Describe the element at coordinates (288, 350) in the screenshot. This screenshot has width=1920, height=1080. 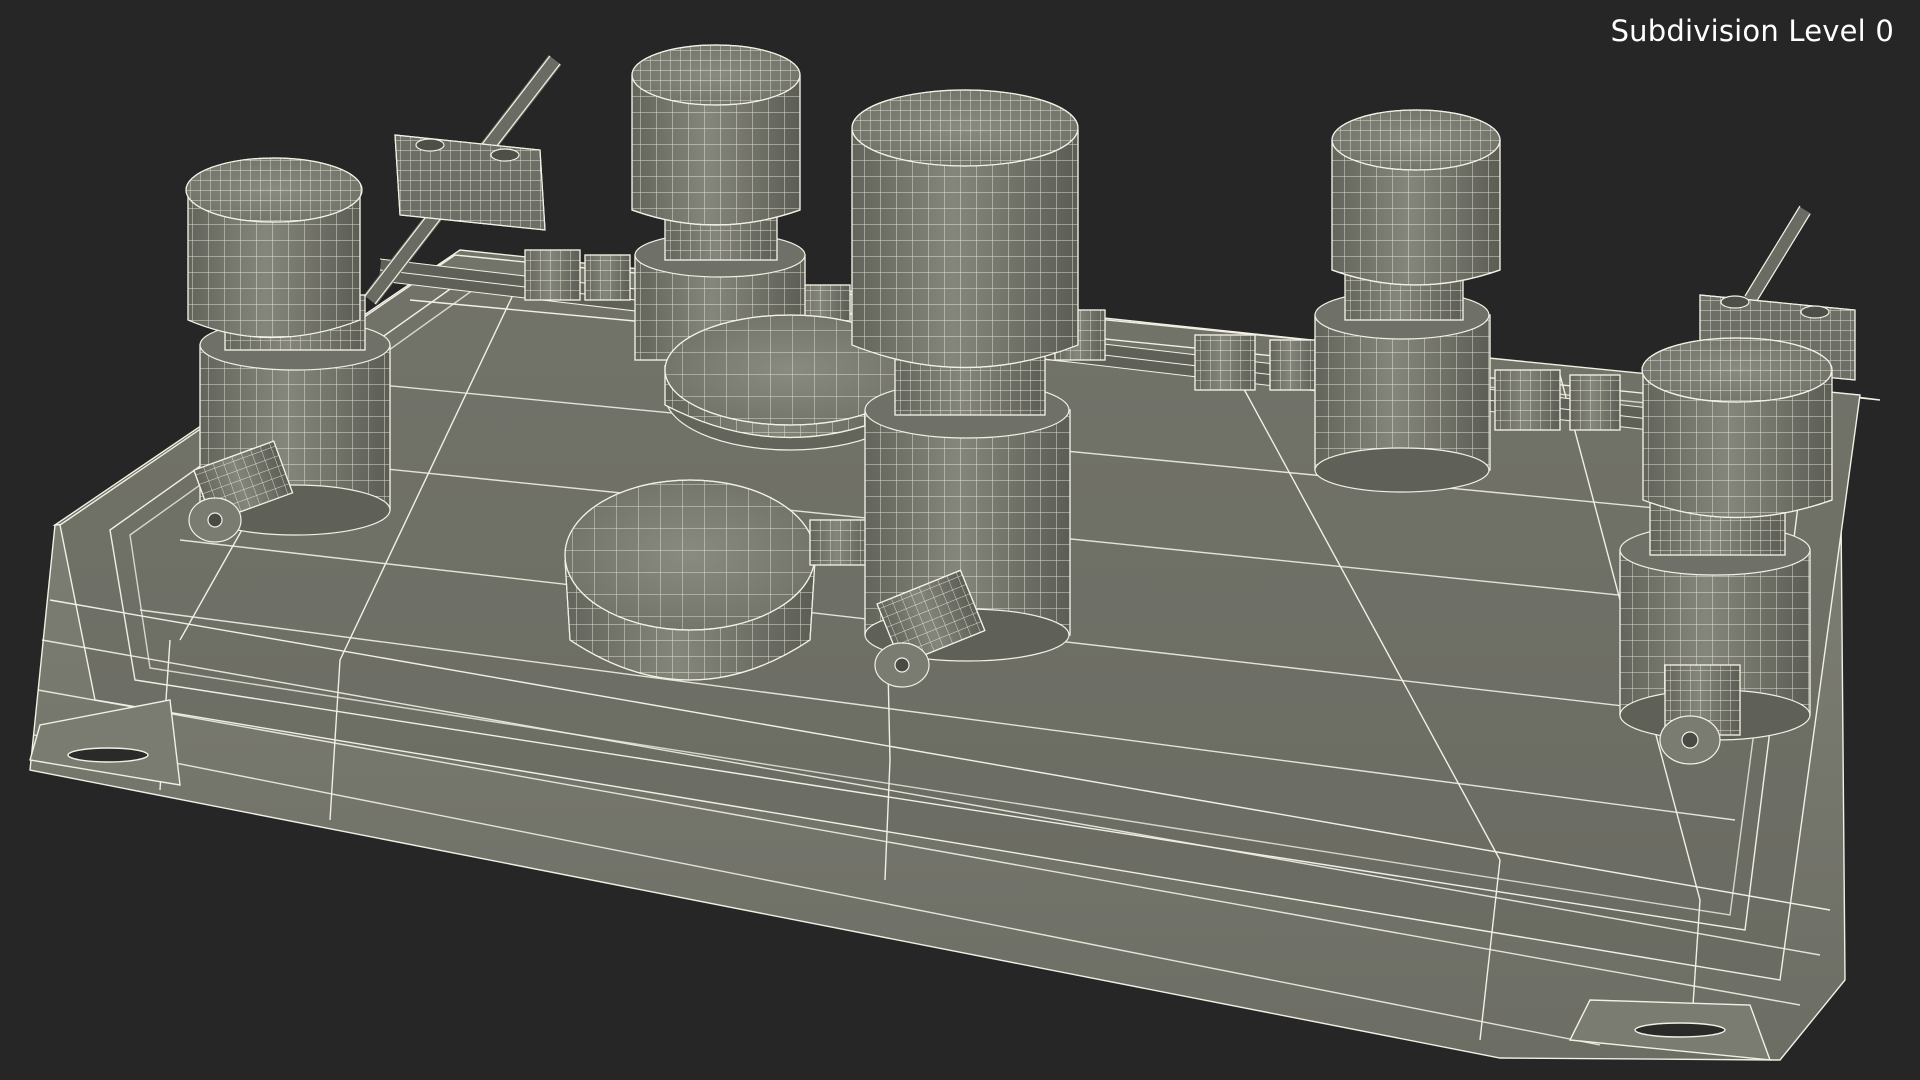
I see `regulator-valve-left` at that location.